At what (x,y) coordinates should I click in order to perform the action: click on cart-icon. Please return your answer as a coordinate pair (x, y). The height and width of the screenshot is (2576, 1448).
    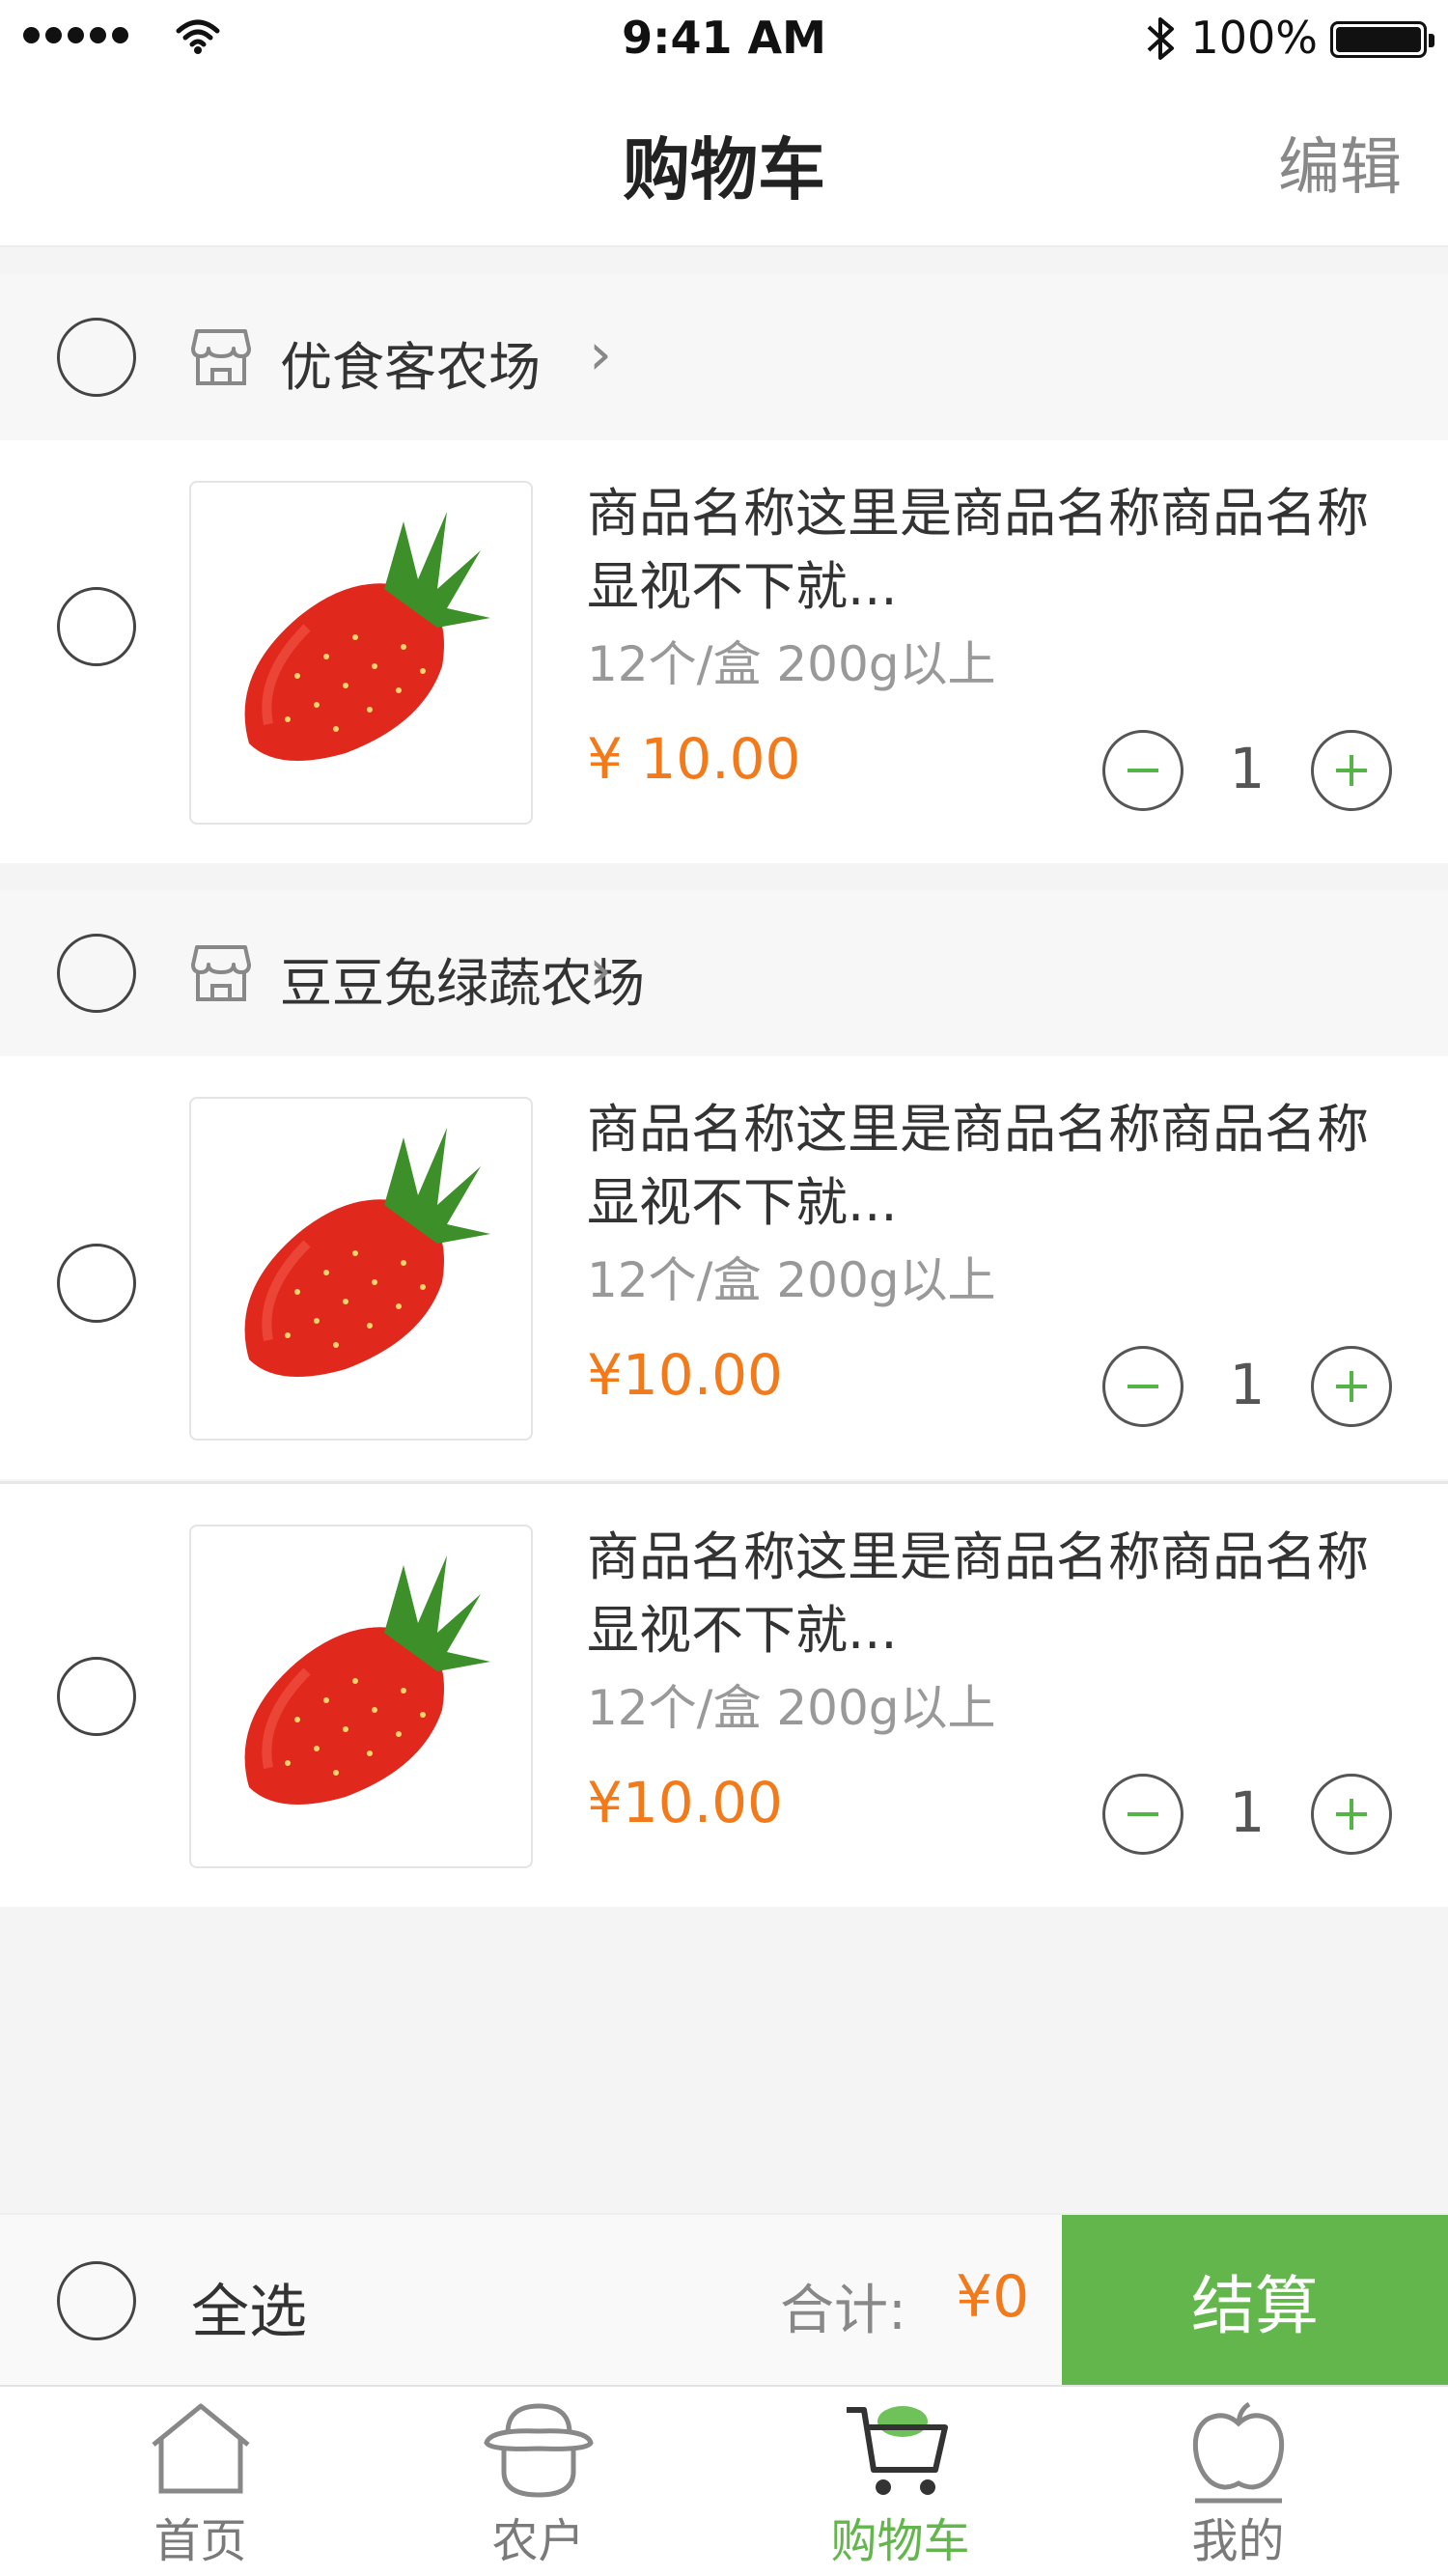
    Looking at the image, I should click on (897, 2451).